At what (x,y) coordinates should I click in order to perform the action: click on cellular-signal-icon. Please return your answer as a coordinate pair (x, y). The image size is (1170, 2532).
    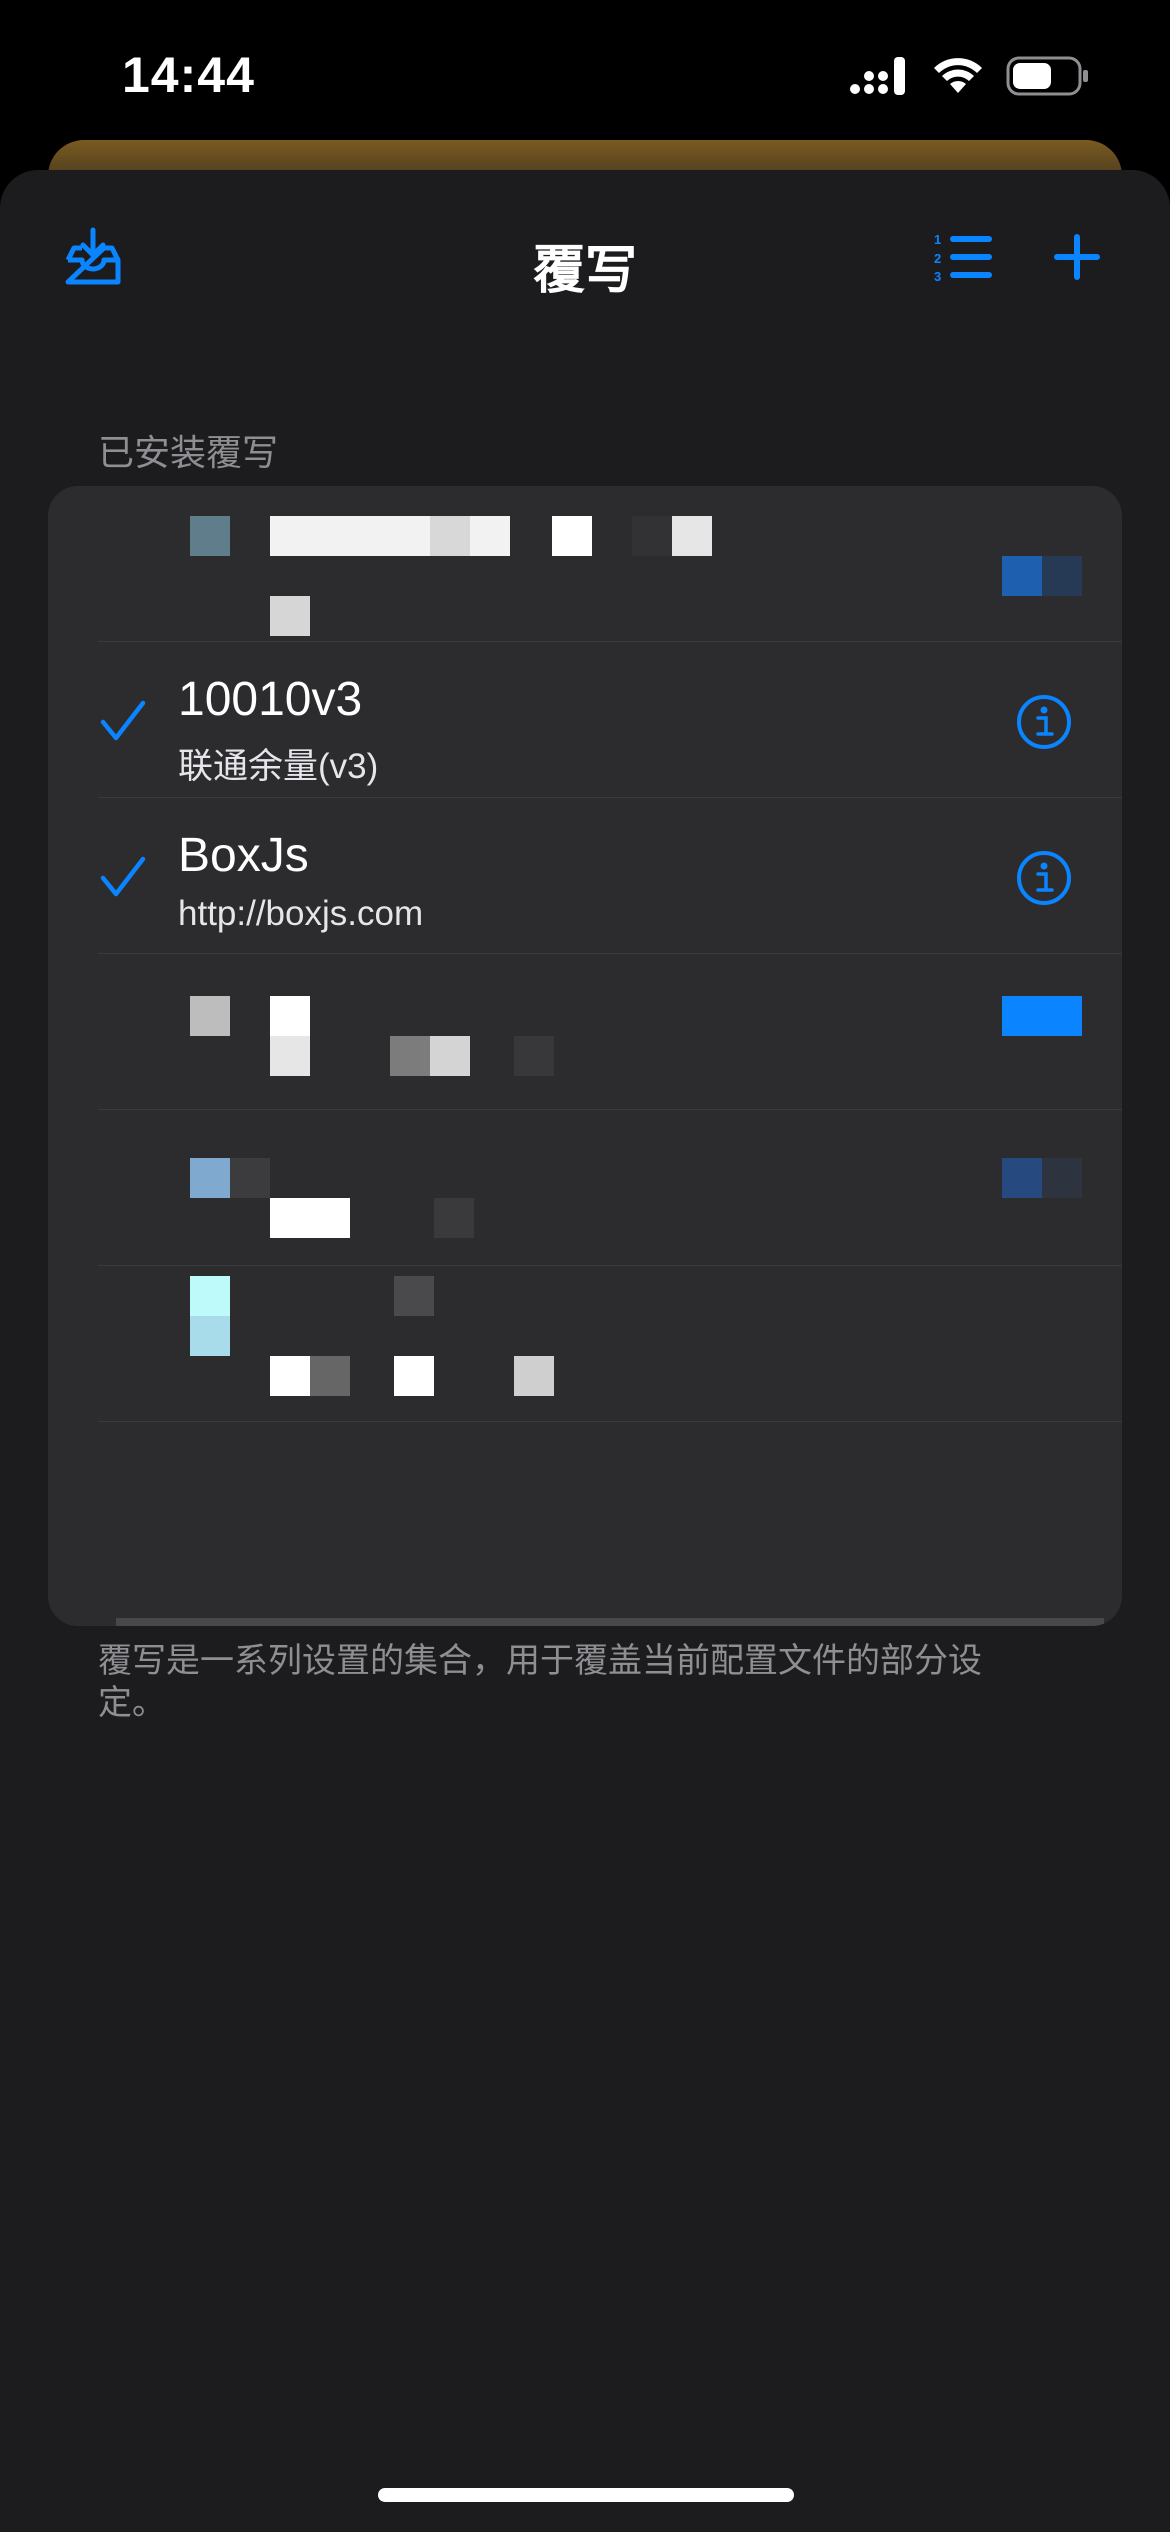
    Looking at the image, I should click on (877, 76).